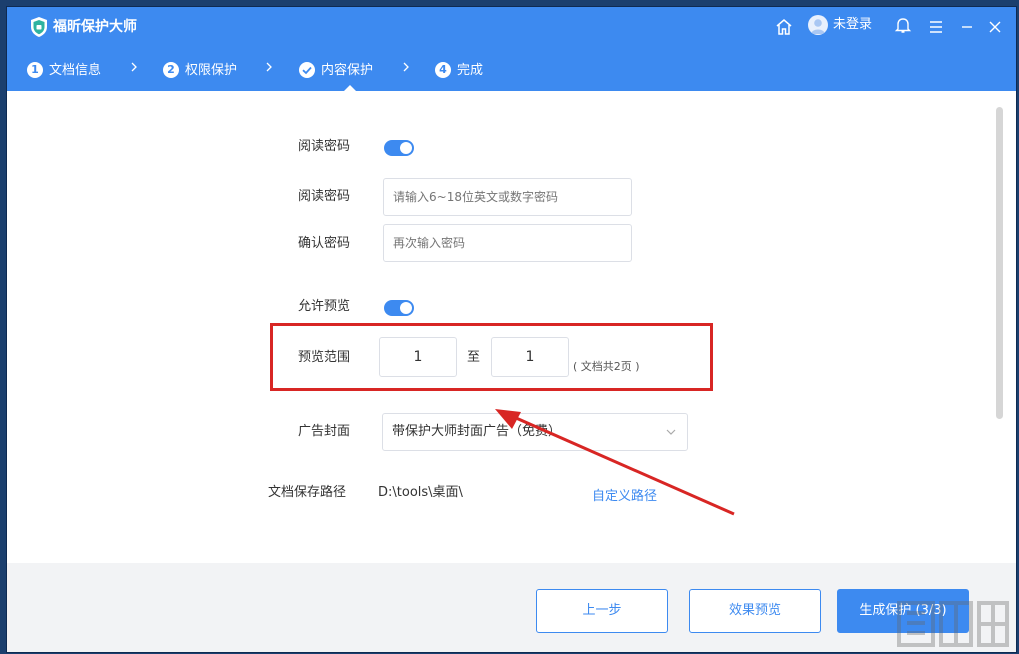  I want to click on step-number: 2, so click(171, 70).